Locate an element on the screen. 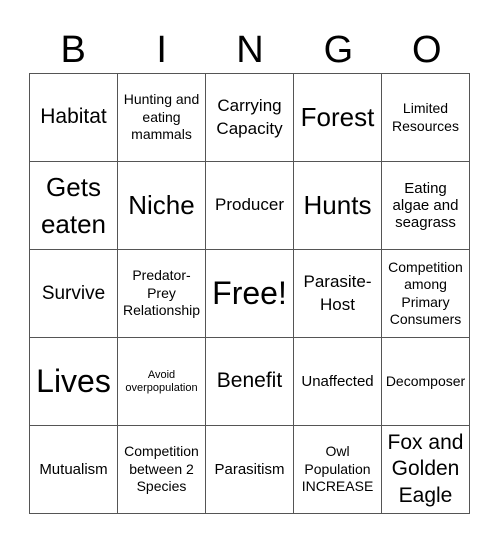  bingo-cell: Mutualism is located at coordinates (74, 470).